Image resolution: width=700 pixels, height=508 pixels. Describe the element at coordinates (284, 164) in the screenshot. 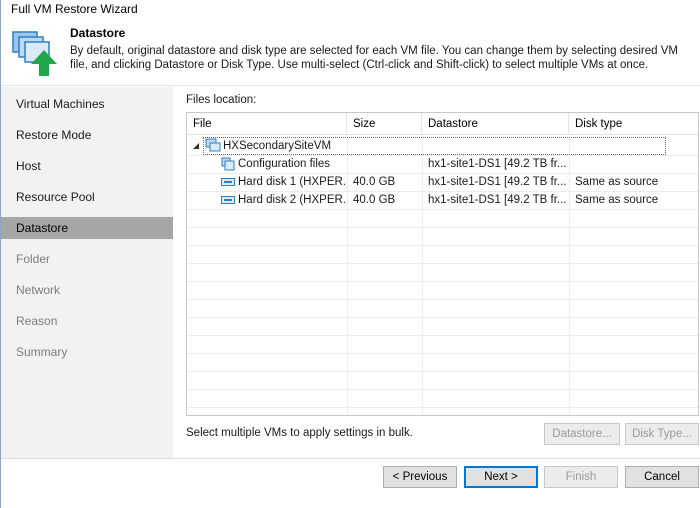

I see `row-file-name: Configuration files` at that location.